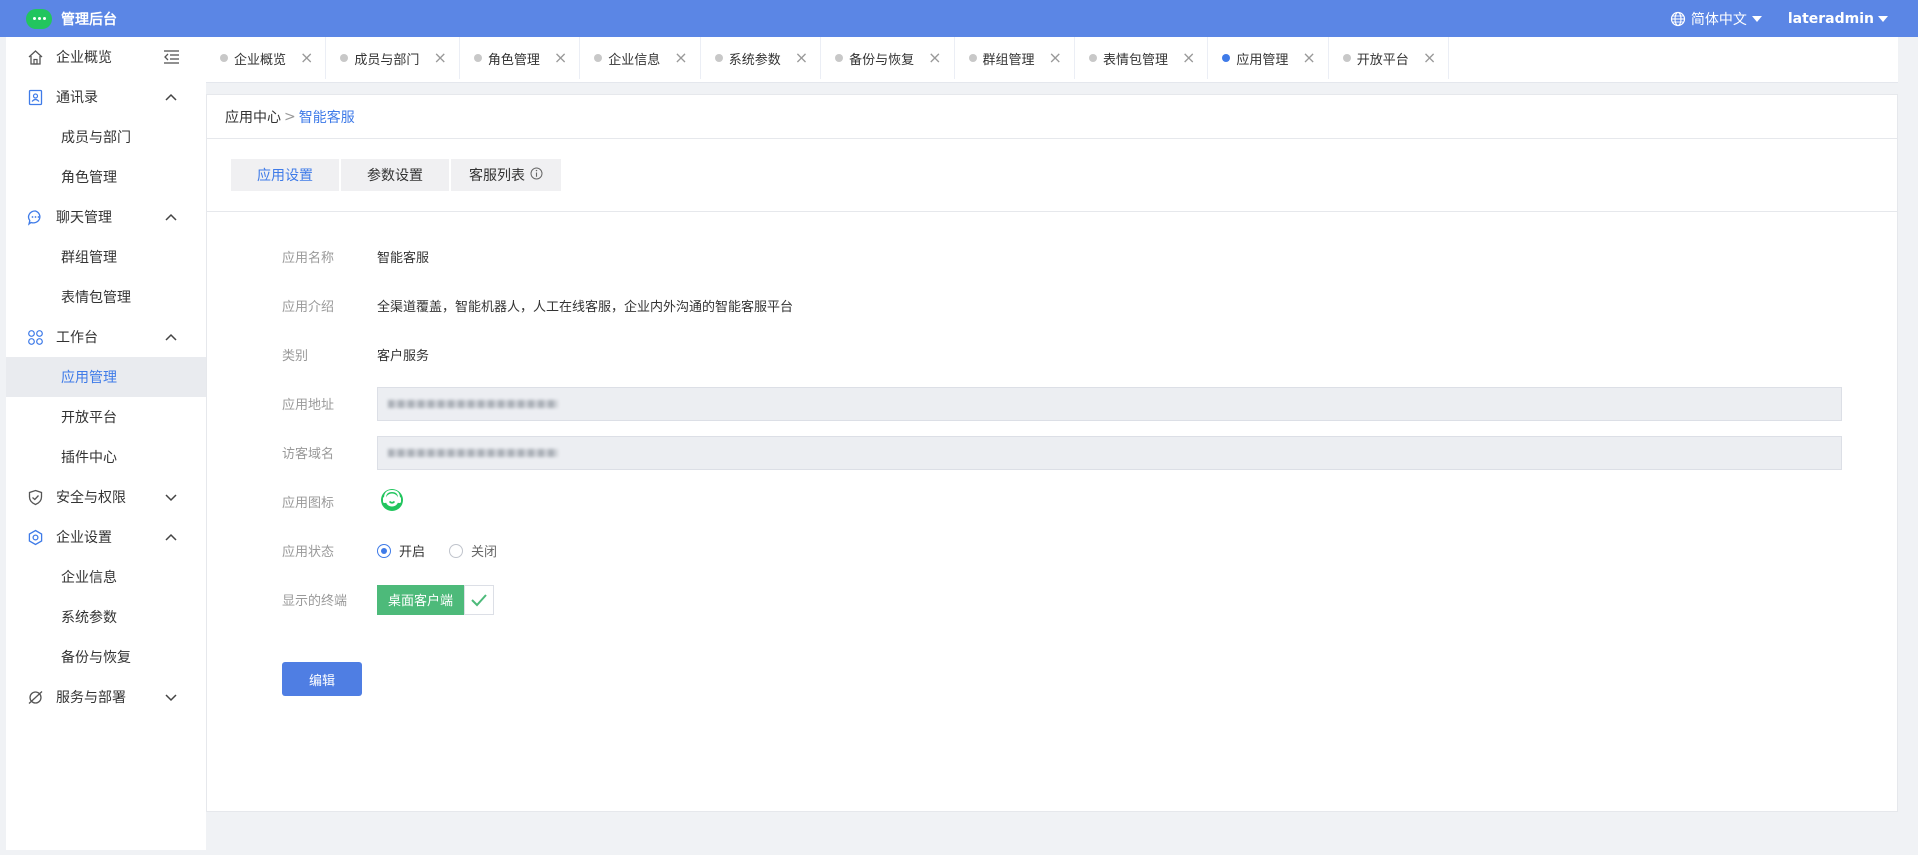 The image size is (1918, 855). I want to click on sidebar-item-app-management: 应用管理, so click(106, 377).